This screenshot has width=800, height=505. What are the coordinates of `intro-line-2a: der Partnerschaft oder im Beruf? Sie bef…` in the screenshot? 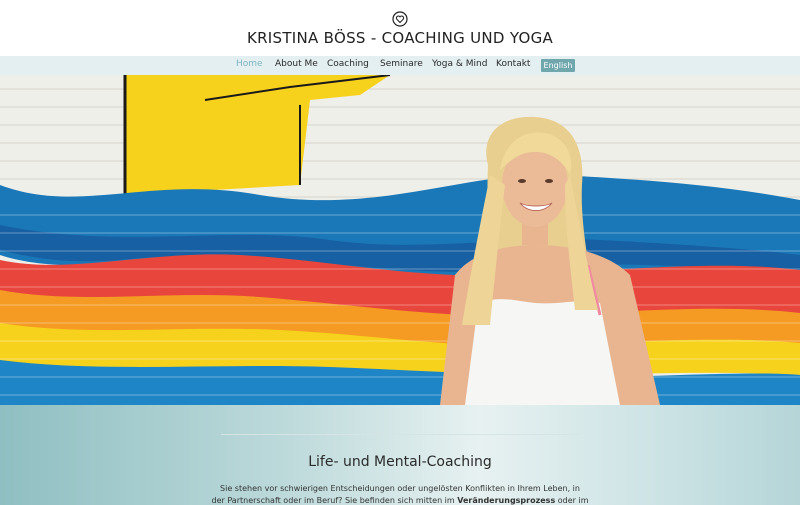 It's located at (334, 500).